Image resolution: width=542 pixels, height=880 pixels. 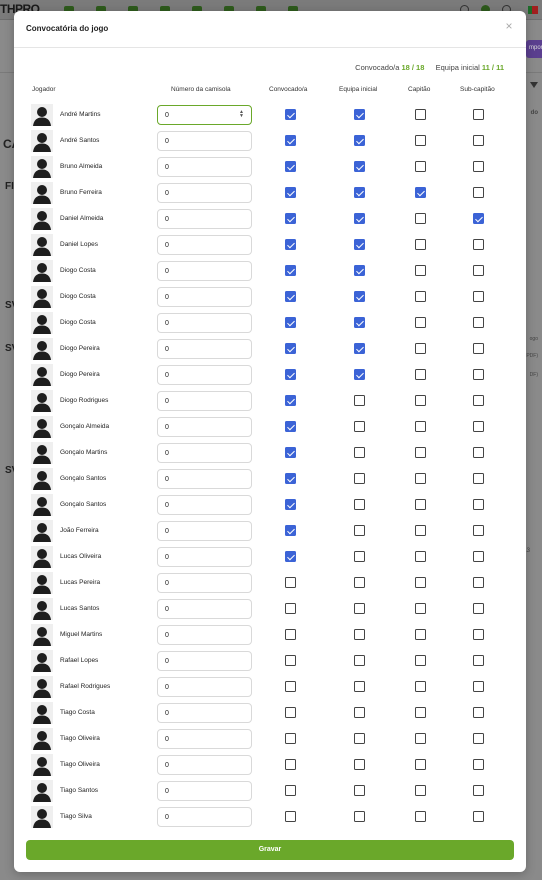 I want to click on number-spinner-icon: ▲ ▼, so click(x=241, y=114).